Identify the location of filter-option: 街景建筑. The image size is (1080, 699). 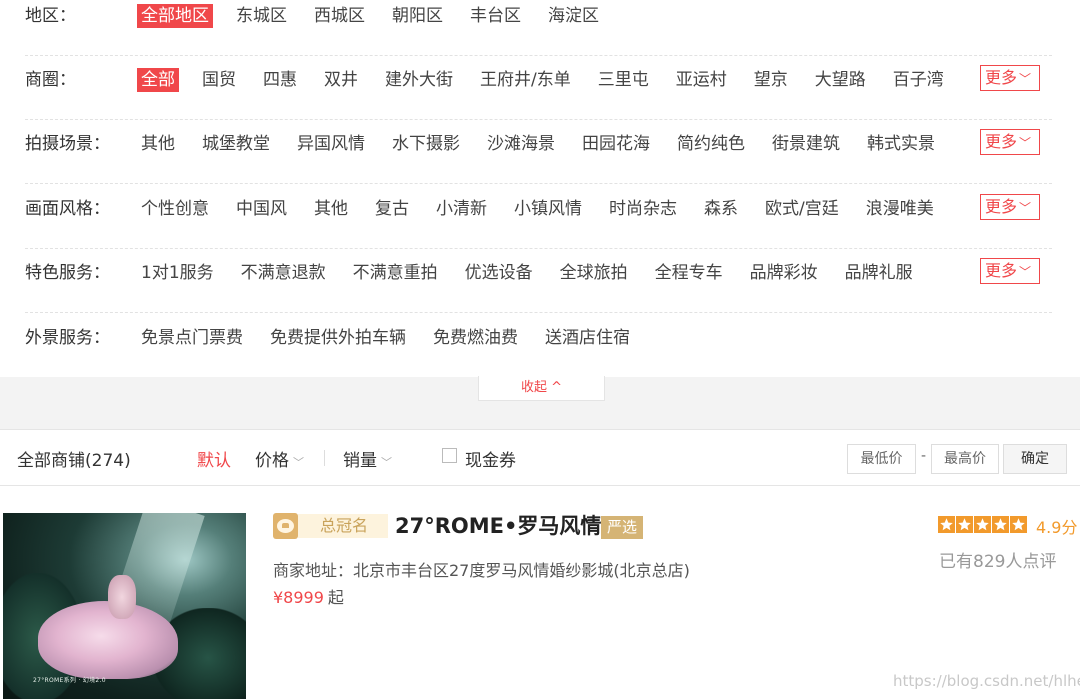
(806, 144).